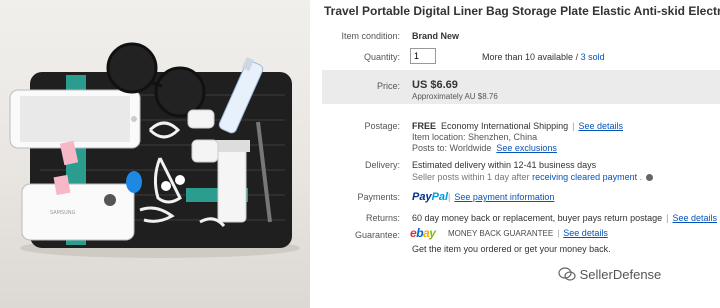 The width and height of the screenshot is (720, 308). What do you see at coordinates (471, 177) in the screenshot?
I see `dispatch-text: Seller posts within 1 day after` at bounding box center [471, 177].